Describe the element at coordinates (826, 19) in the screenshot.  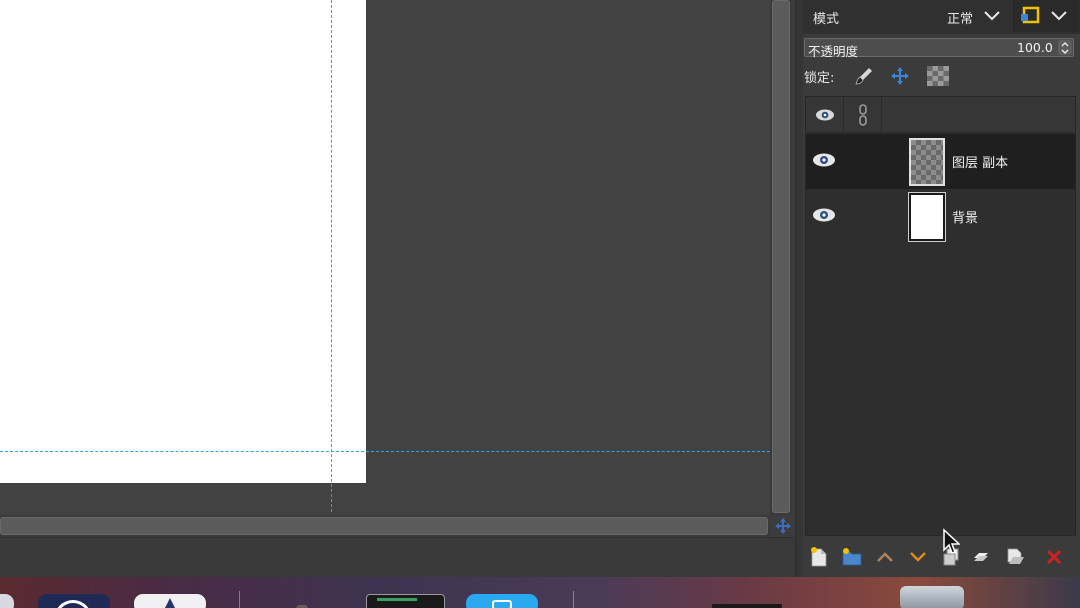
I see `mode-label: 模式` at that location.